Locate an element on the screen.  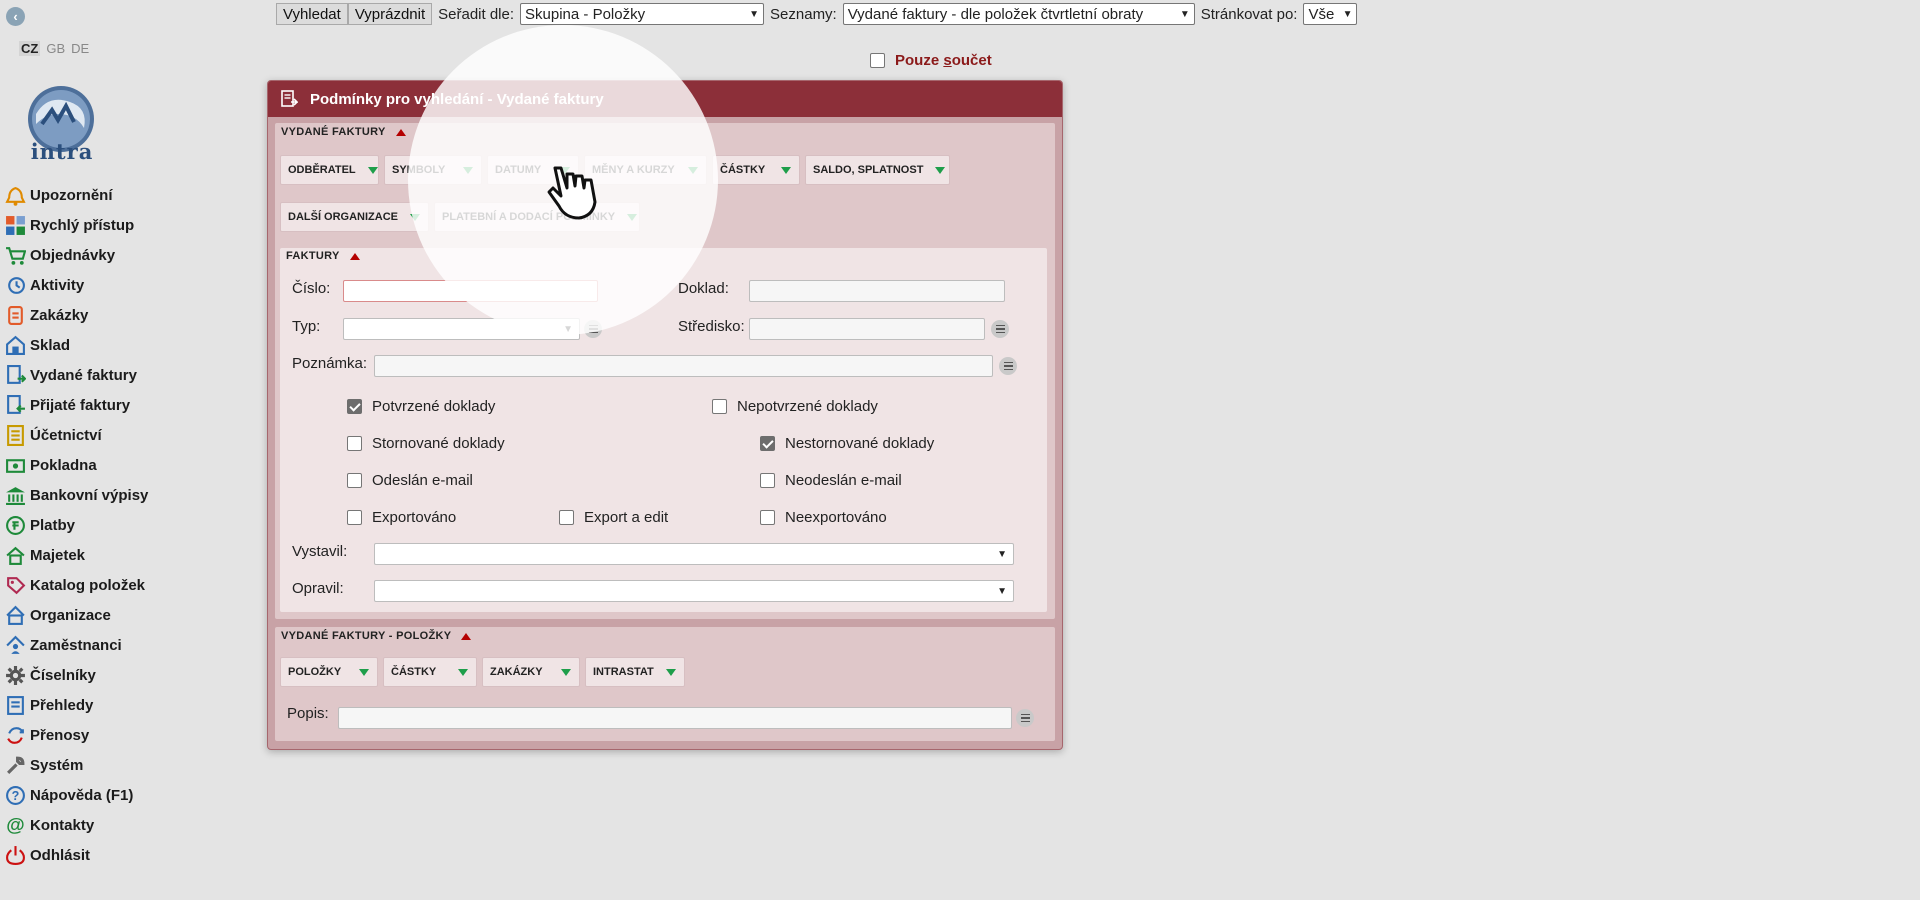
sidebar-item-label: Aktivity is located at coordinates (57, 285).